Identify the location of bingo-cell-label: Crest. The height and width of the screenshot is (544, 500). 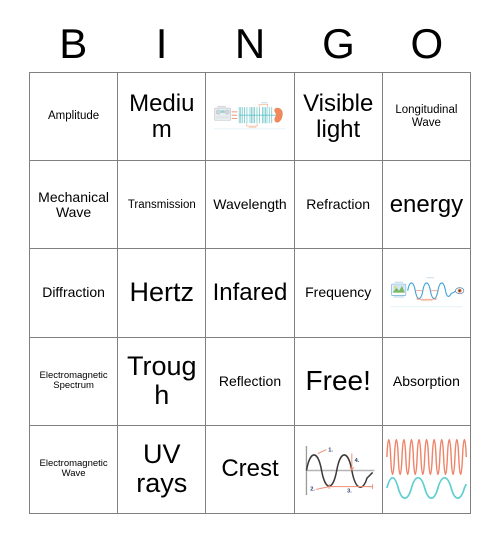
(250, 469).